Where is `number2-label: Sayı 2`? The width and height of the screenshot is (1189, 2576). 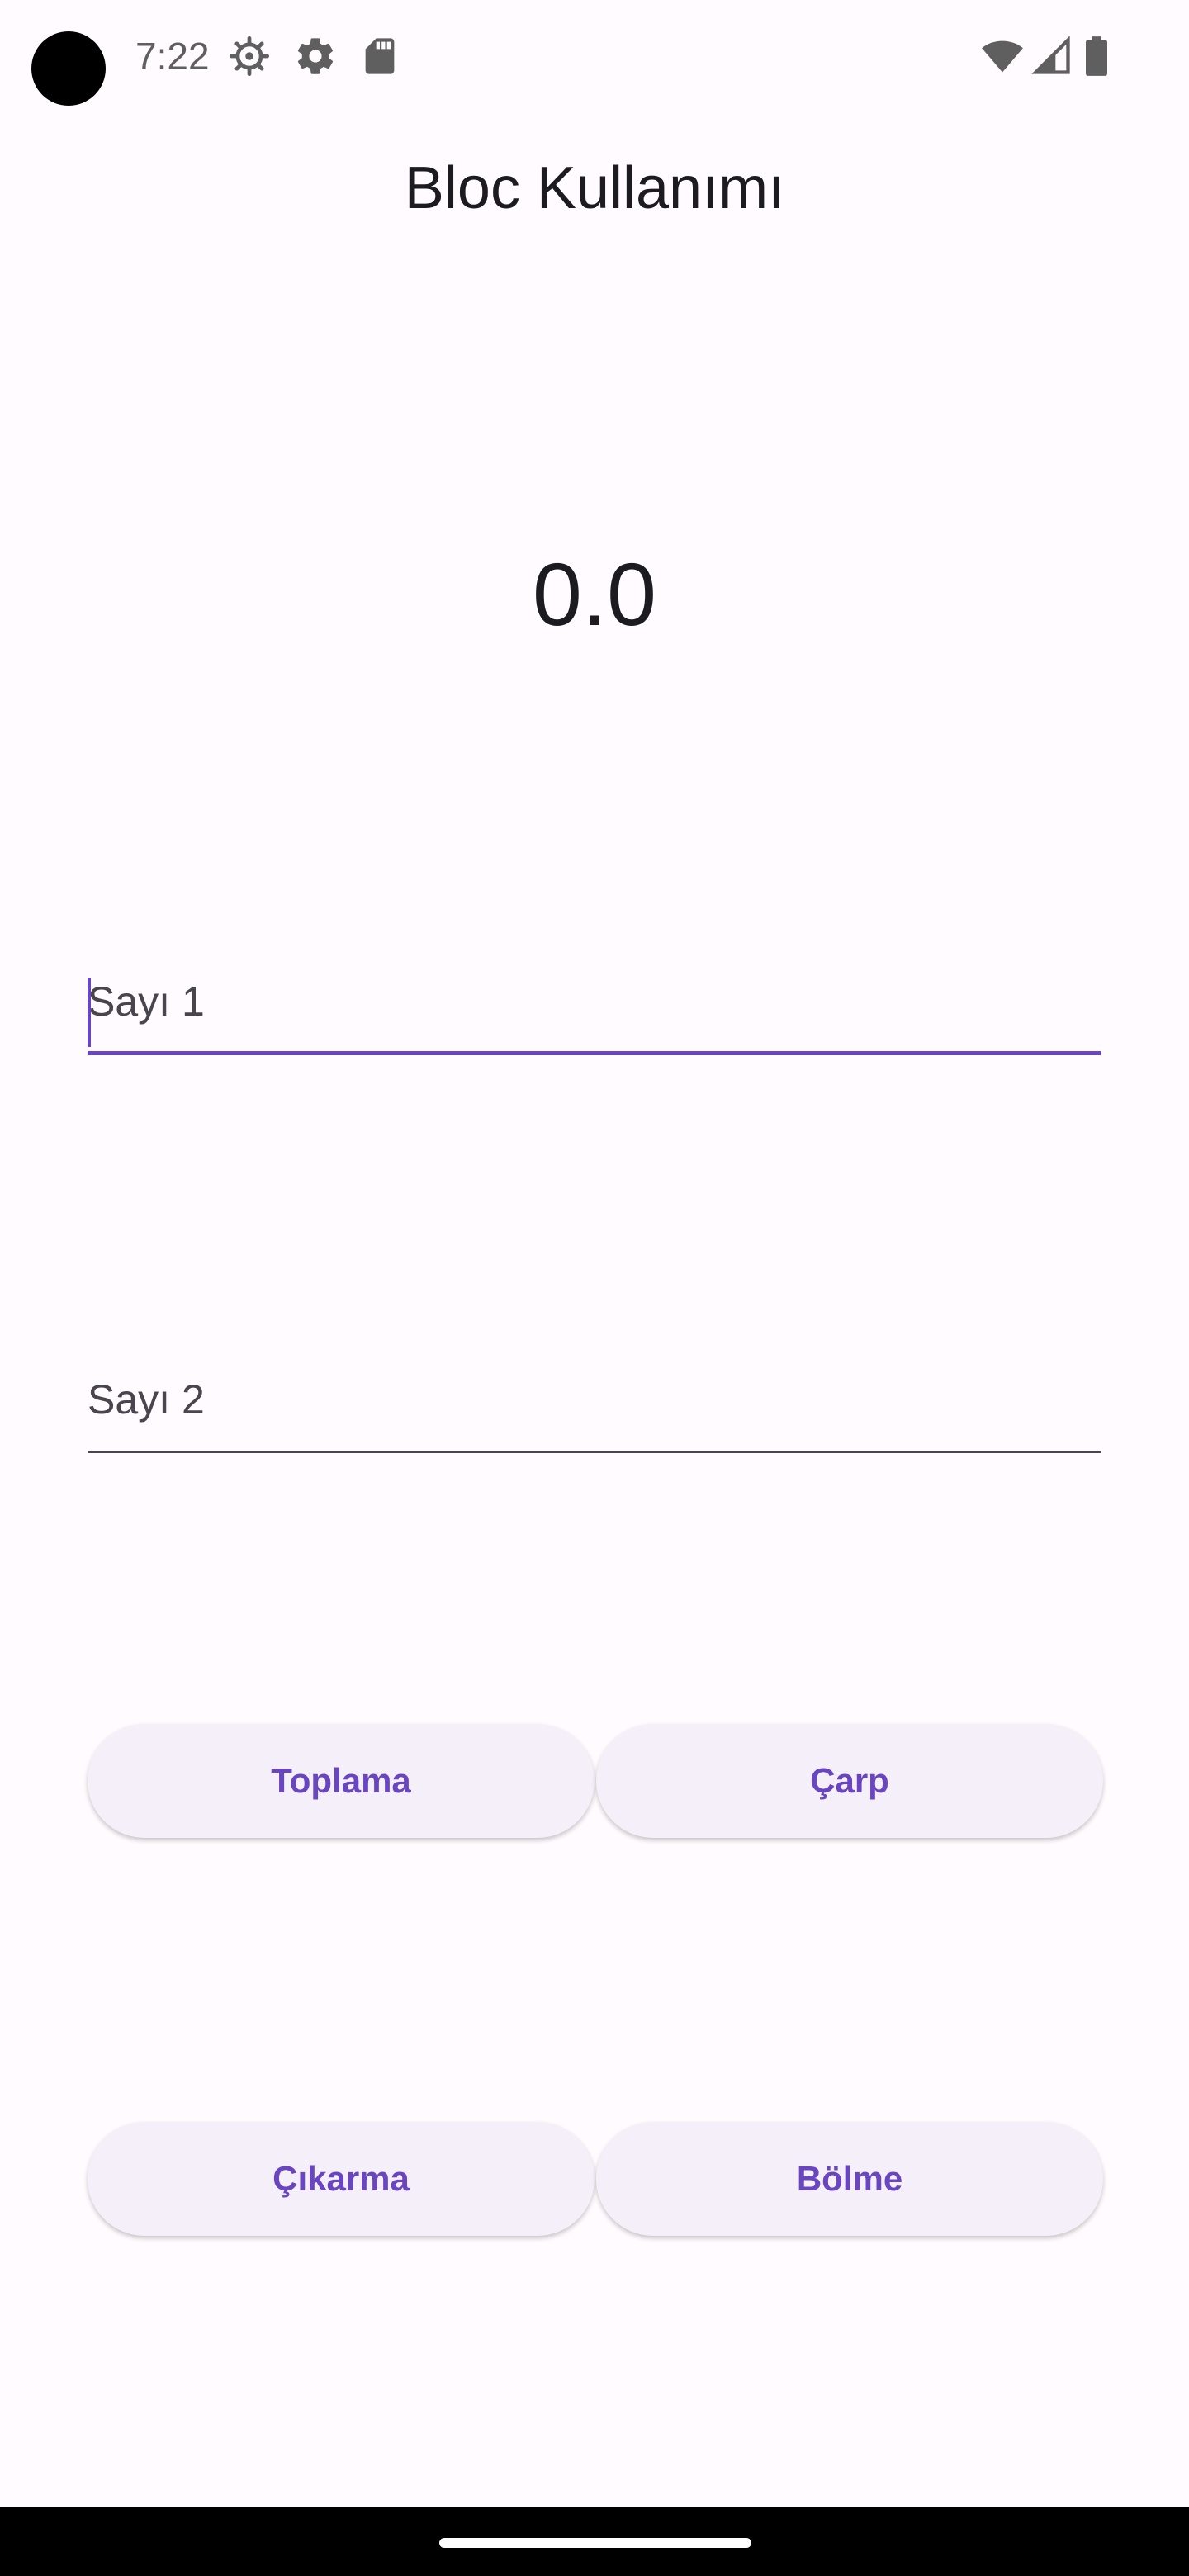 number2-label: Sayı 2 is located at coordinates (146, 1399).